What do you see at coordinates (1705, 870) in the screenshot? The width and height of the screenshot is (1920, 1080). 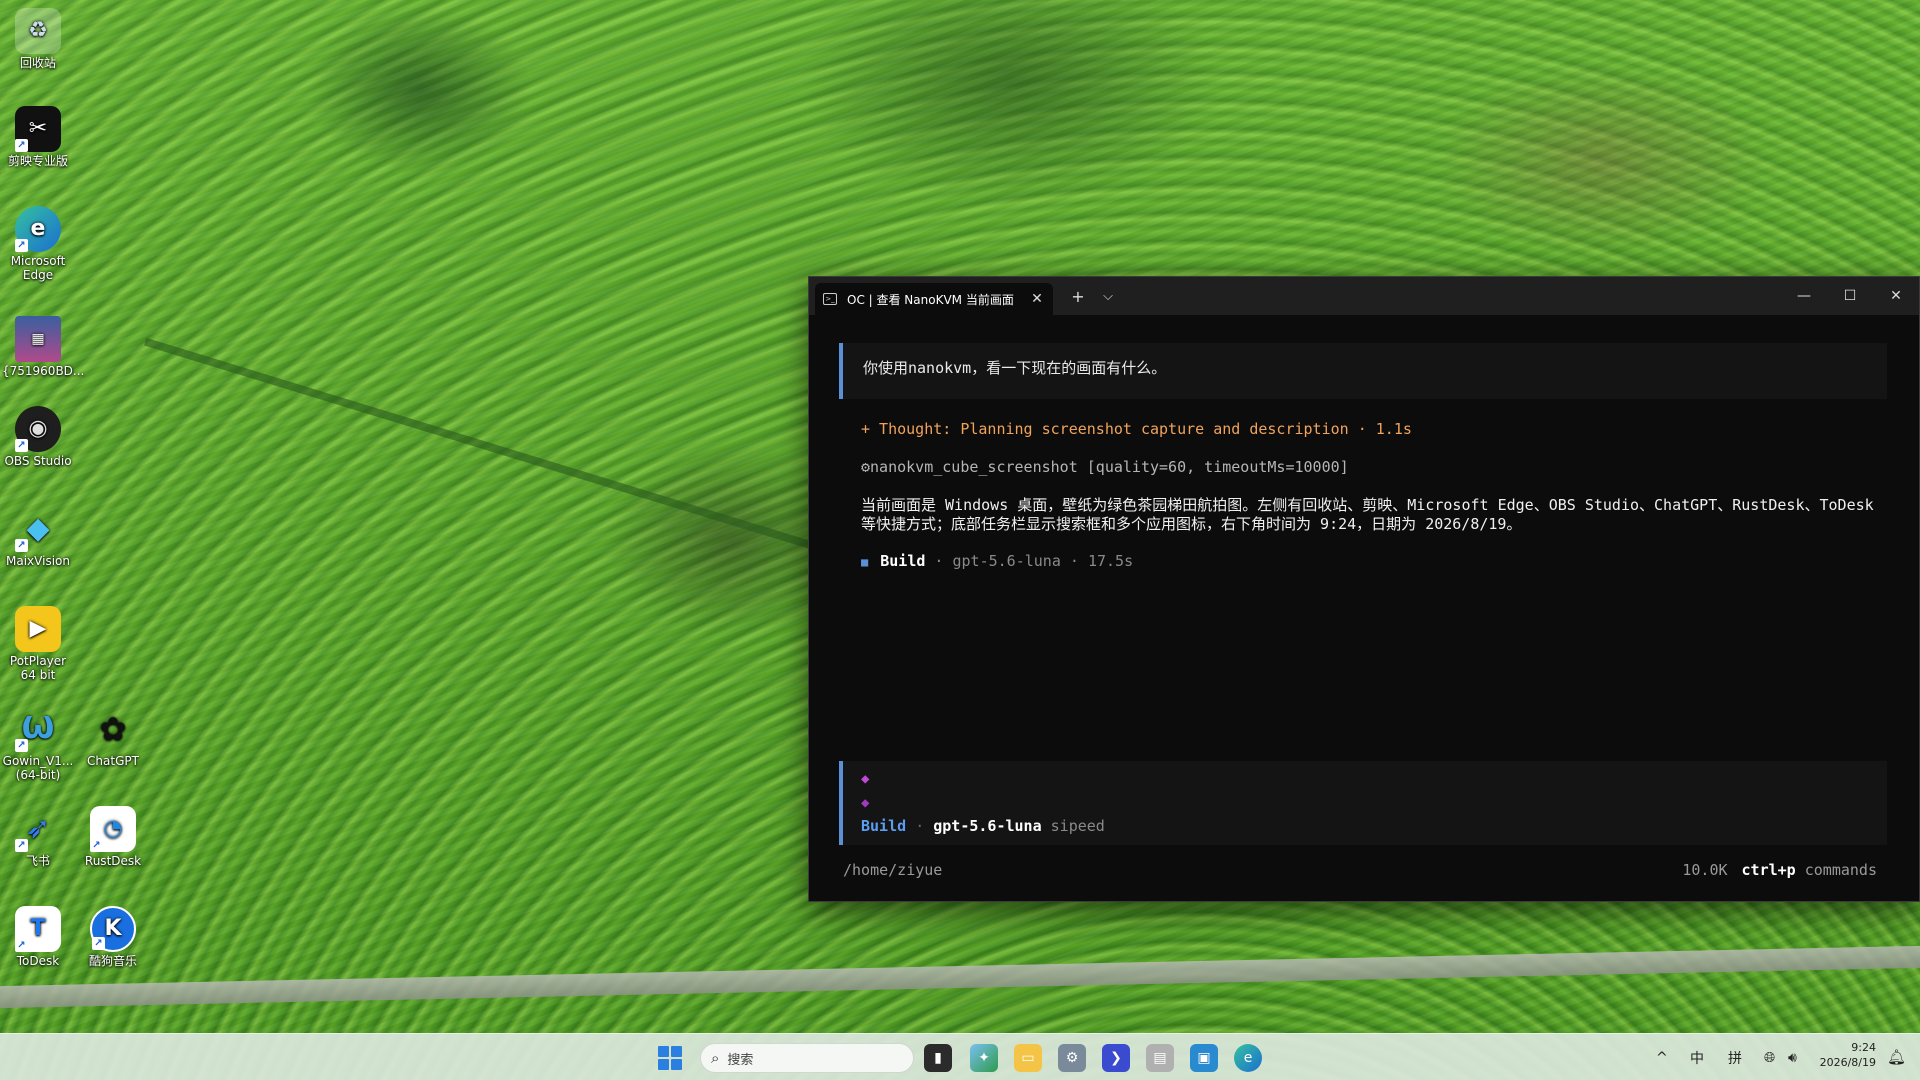 I see `token-count: 10.0K` at bounding box center [1705, 870].